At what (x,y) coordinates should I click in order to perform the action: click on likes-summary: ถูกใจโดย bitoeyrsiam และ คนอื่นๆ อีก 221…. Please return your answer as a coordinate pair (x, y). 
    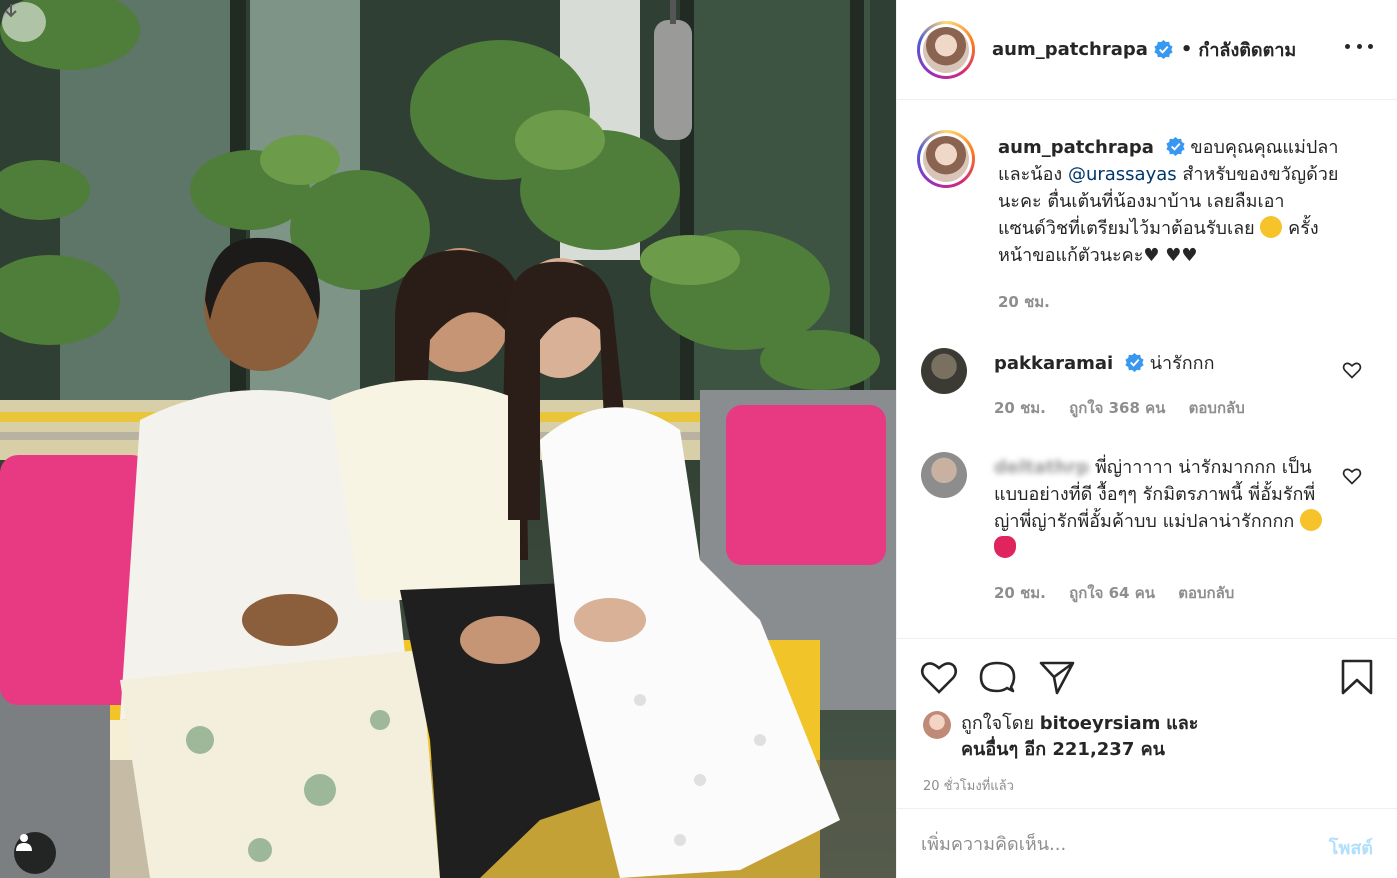
    Looking at the image, I should click on (1060, 737).